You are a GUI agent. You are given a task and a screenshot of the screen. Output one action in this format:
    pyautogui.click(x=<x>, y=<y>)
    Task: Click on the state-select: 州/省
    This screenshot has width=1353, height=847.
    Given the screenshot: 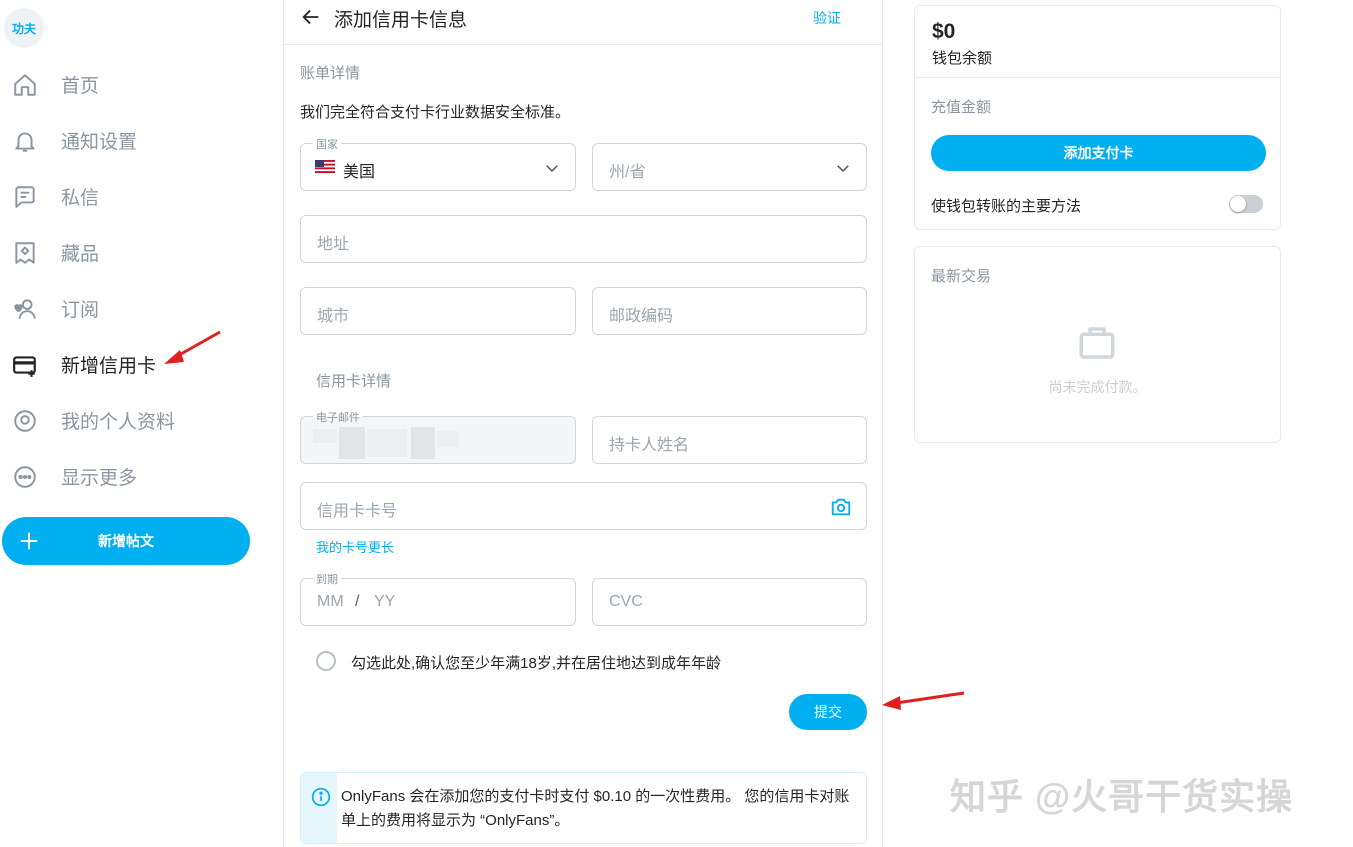 What is the action you would take?
    pyautogui.click(x=729, y=167)
    